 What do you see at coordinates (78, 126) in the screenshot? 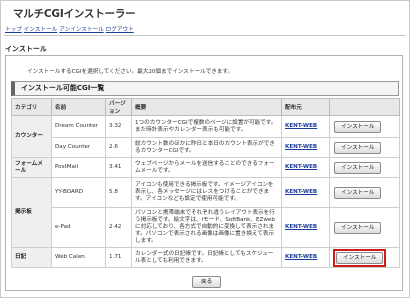
I see `cgi-name: Dream Counter` at bounding box center [78, 126].